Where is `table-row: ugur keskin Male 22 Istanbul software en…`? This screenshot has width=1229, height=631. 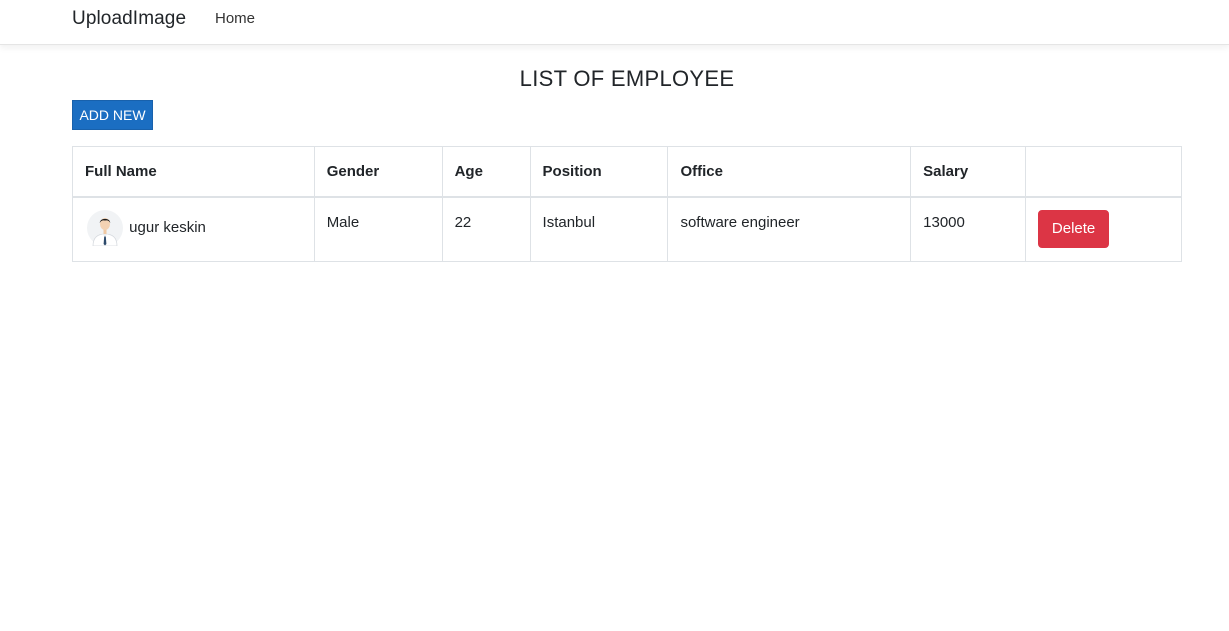
table-row: ugur keskin Male 22 Istanbul software en… is located at coordinates (627, 229).